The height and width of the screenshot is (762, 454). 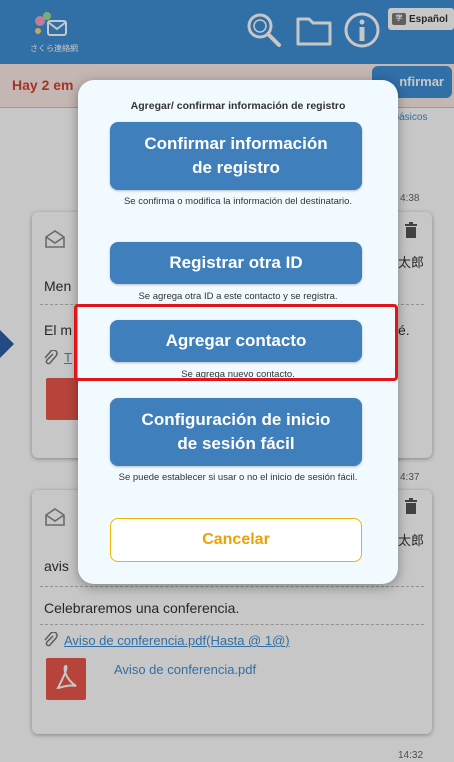 What do you see at coordinates (236, 540) in the screenshot?
I see `cancel-button: Cancelar` at bounding box center [236, 540].